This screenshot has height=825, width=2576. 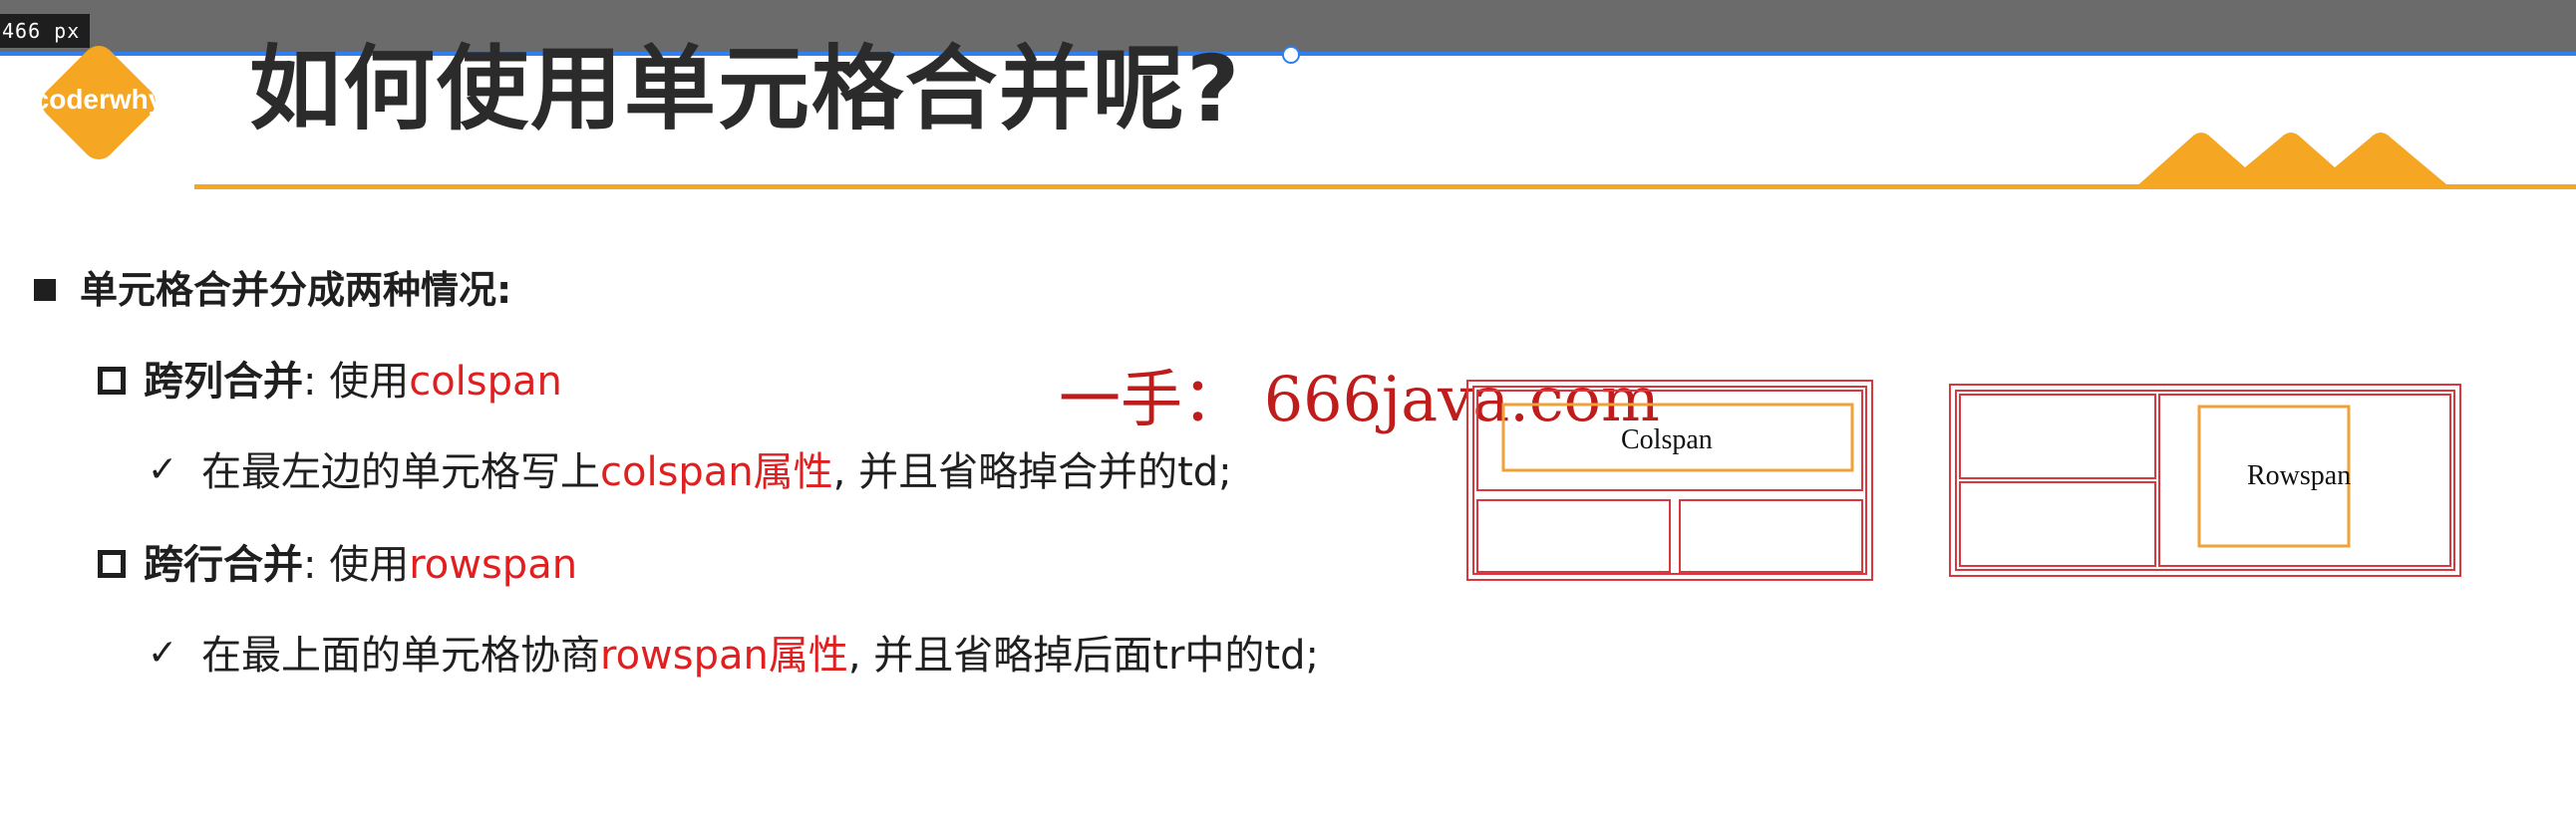 I want to click on colspan-diagram-label: Colspan, so click(x=1667, y=439).